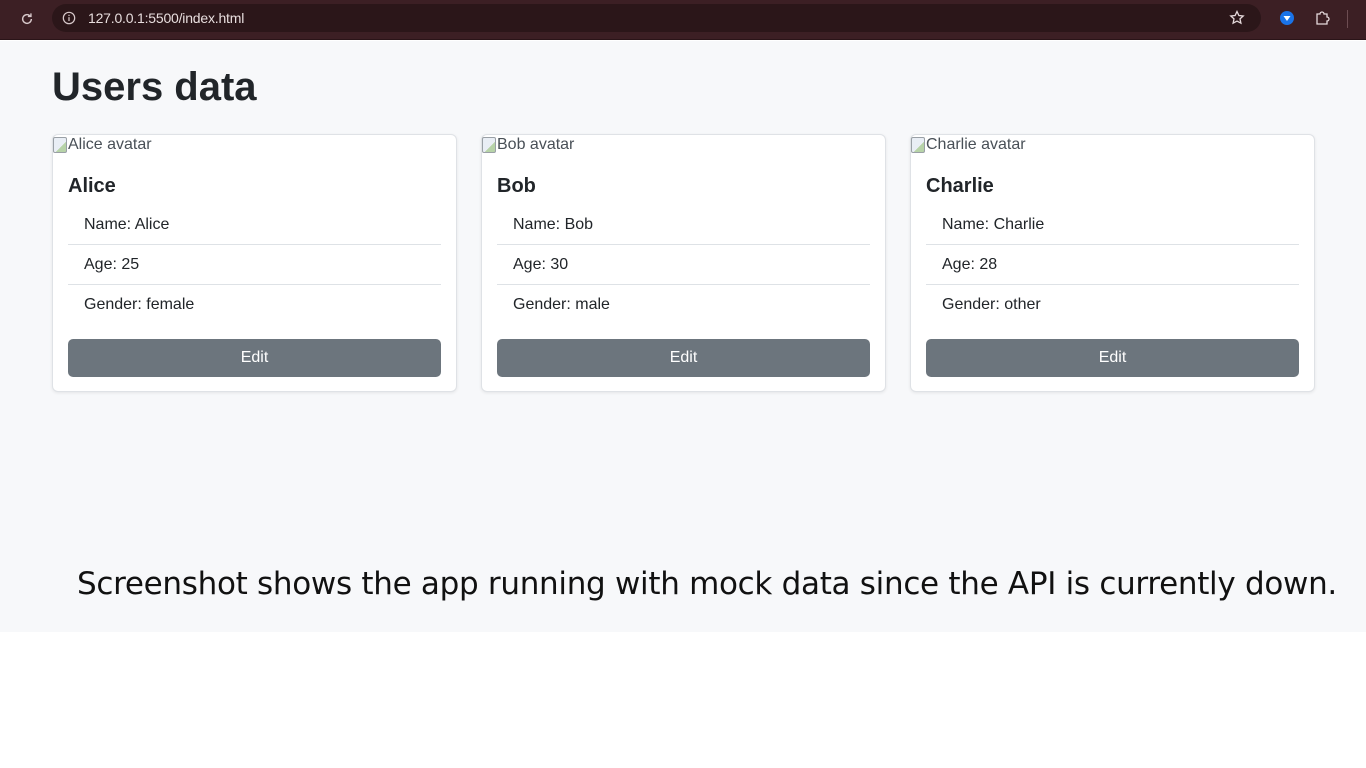 This screenshot has height=768, width=1366. Describe the element at coordinates (656, 18) in the screenshot. I see `address-bar: 127.0.0.1:5500/index.html` at that location.